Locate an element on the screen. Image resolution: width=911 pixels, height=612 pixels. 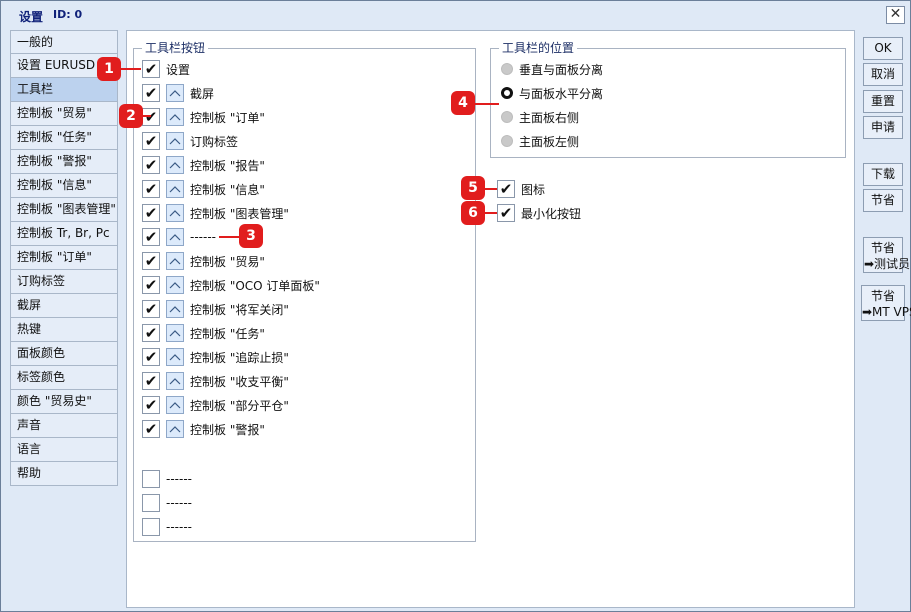
sidebar-item: 面板颜色 is located at coordinates (64, 354).